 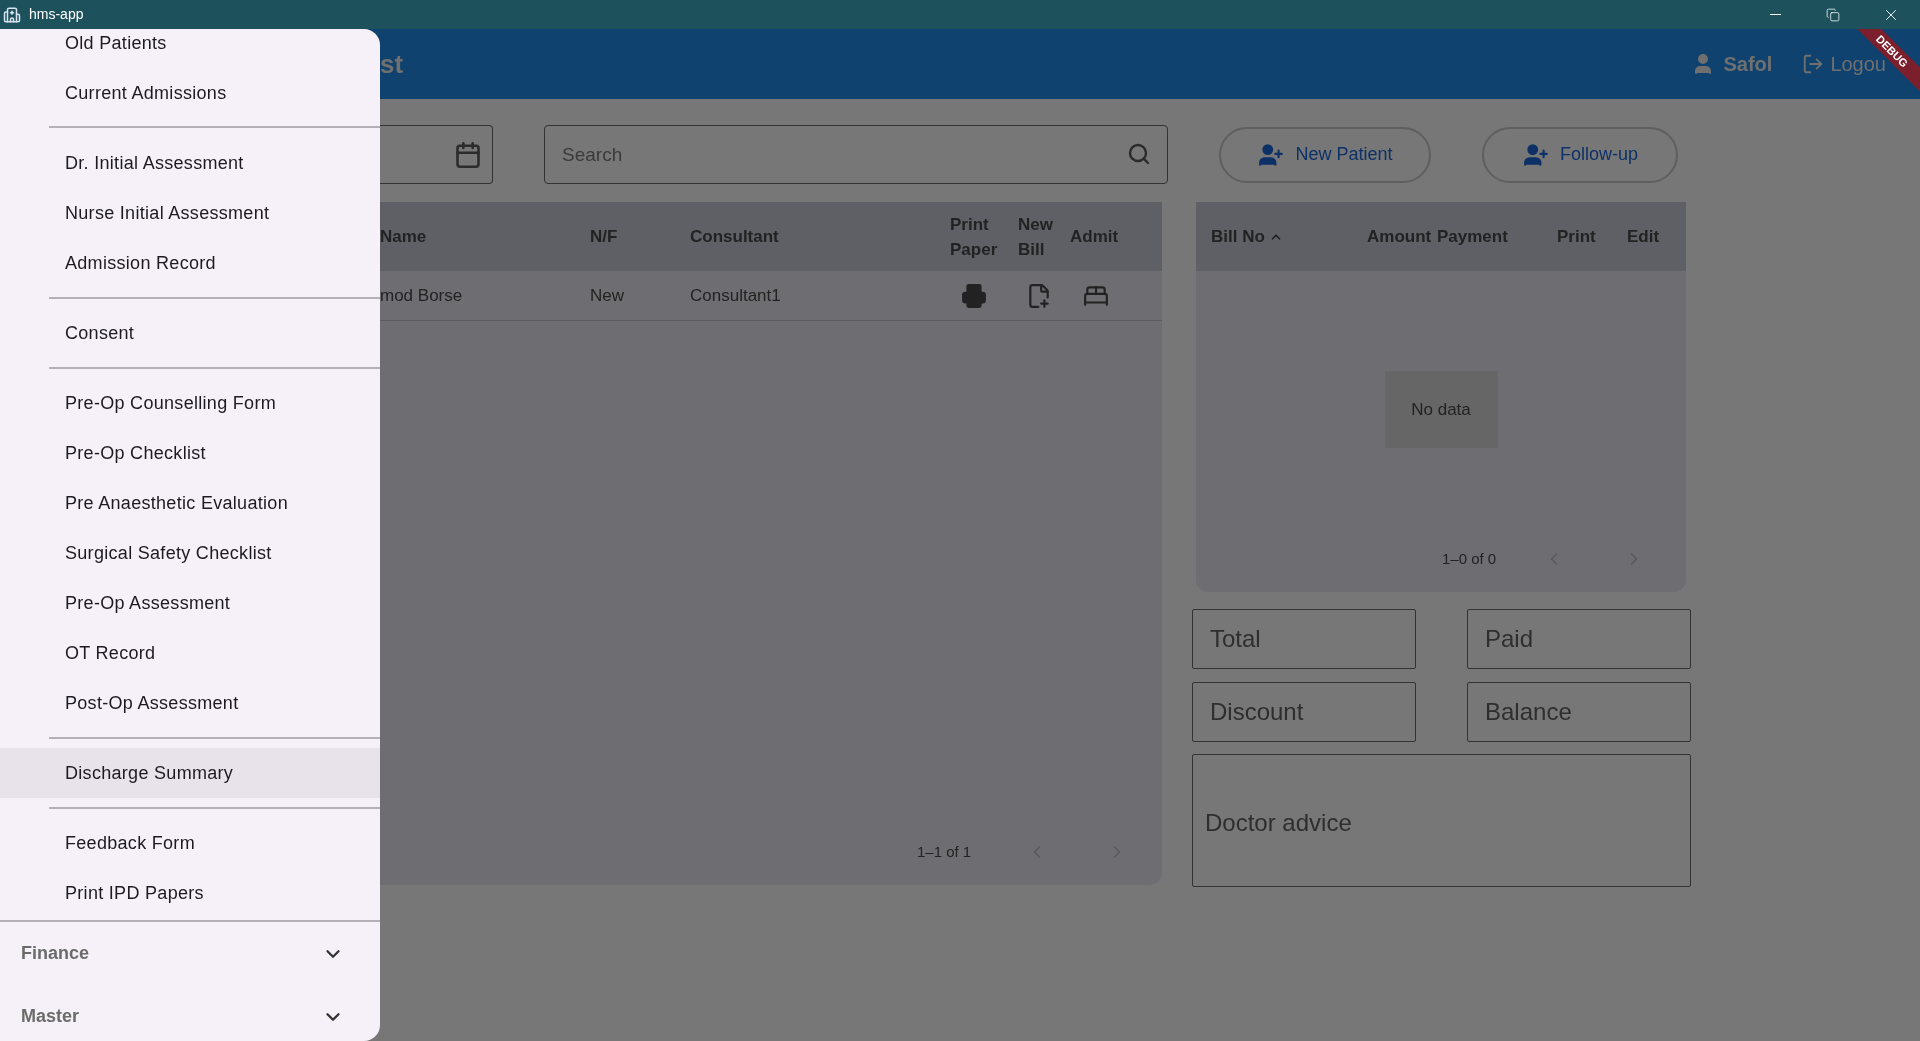 What do you see at coordinates (1441, 820) in the screenshot?
I see `doctor-advice-field: Doctor advice` at bounding box center [1441, 820].